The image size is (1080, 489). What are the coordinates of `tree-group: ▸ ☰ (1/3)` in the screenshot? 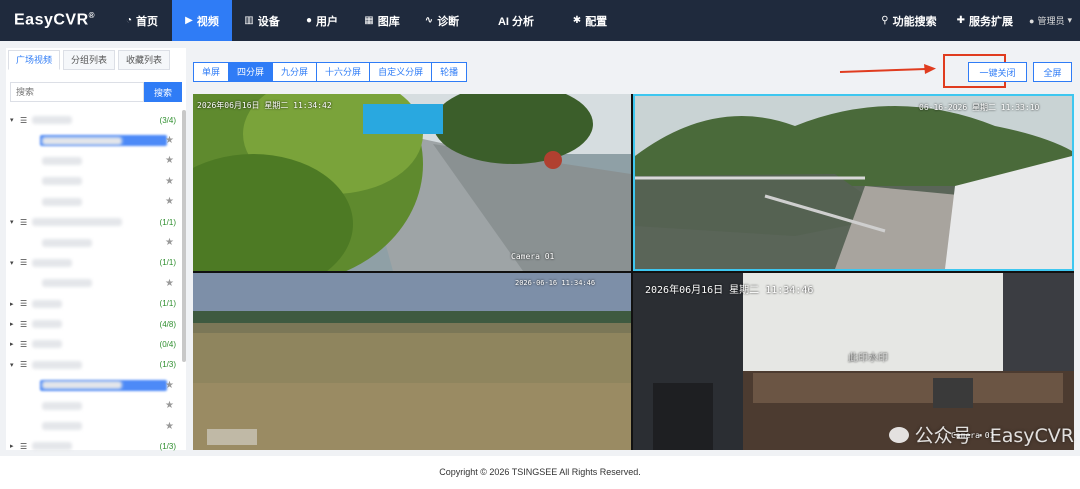 It's located at (95, 446).